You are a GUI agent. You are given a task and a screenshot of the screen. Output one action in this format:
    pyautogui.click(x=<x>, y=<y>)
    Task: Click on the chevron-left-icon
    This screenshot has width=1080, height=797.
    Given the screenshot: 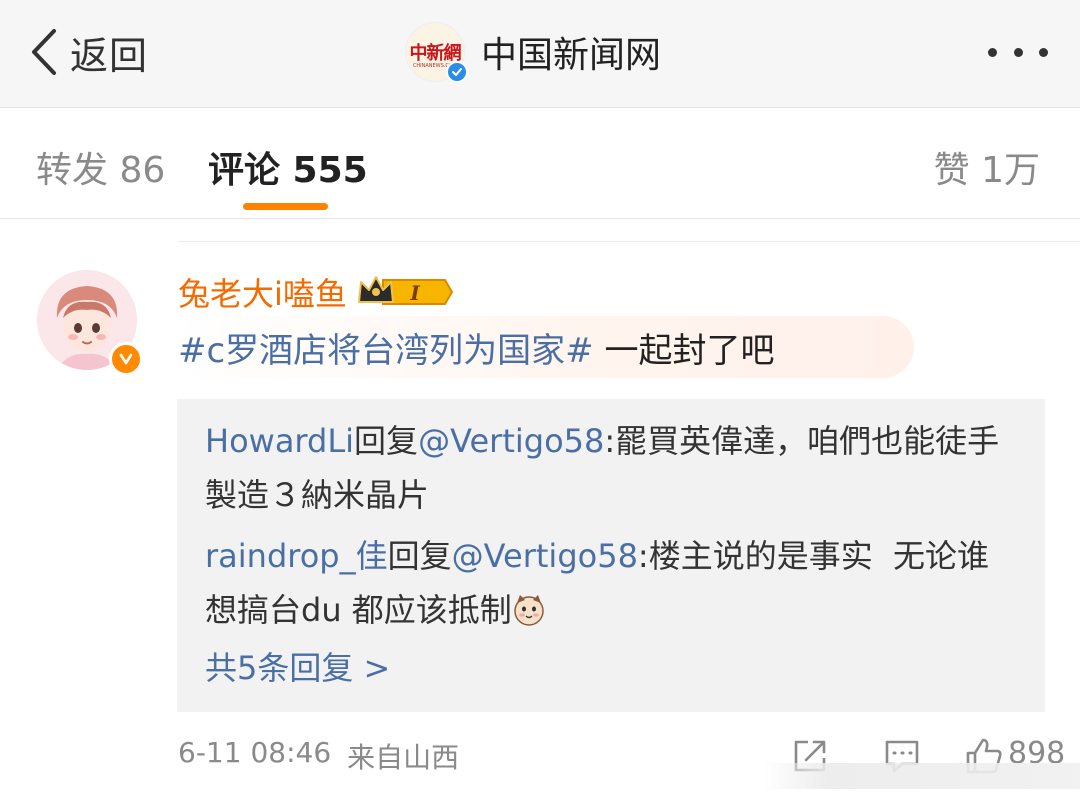 What is the action you would take?
    pyautogui.click(x=44, y=52)
    